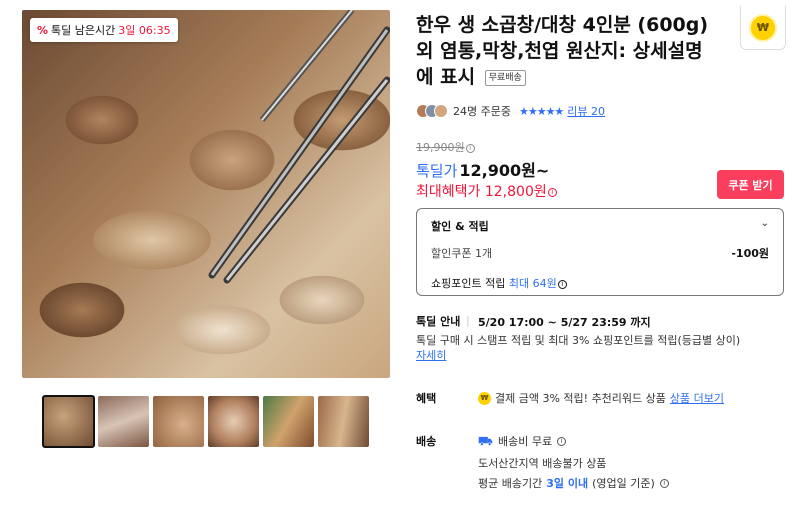  Describe the element at coordinates (448, 192) in the screenshot. I see `max-price-label: 최대혜택가` at that location.